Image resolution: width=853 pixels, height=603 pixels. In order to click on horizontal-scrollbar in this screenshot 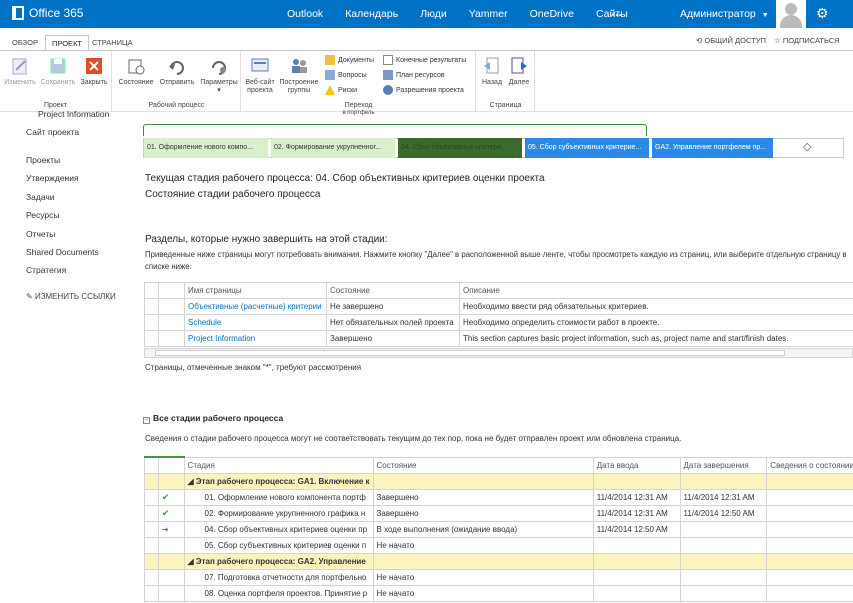, I will do `click(498, 353)`.